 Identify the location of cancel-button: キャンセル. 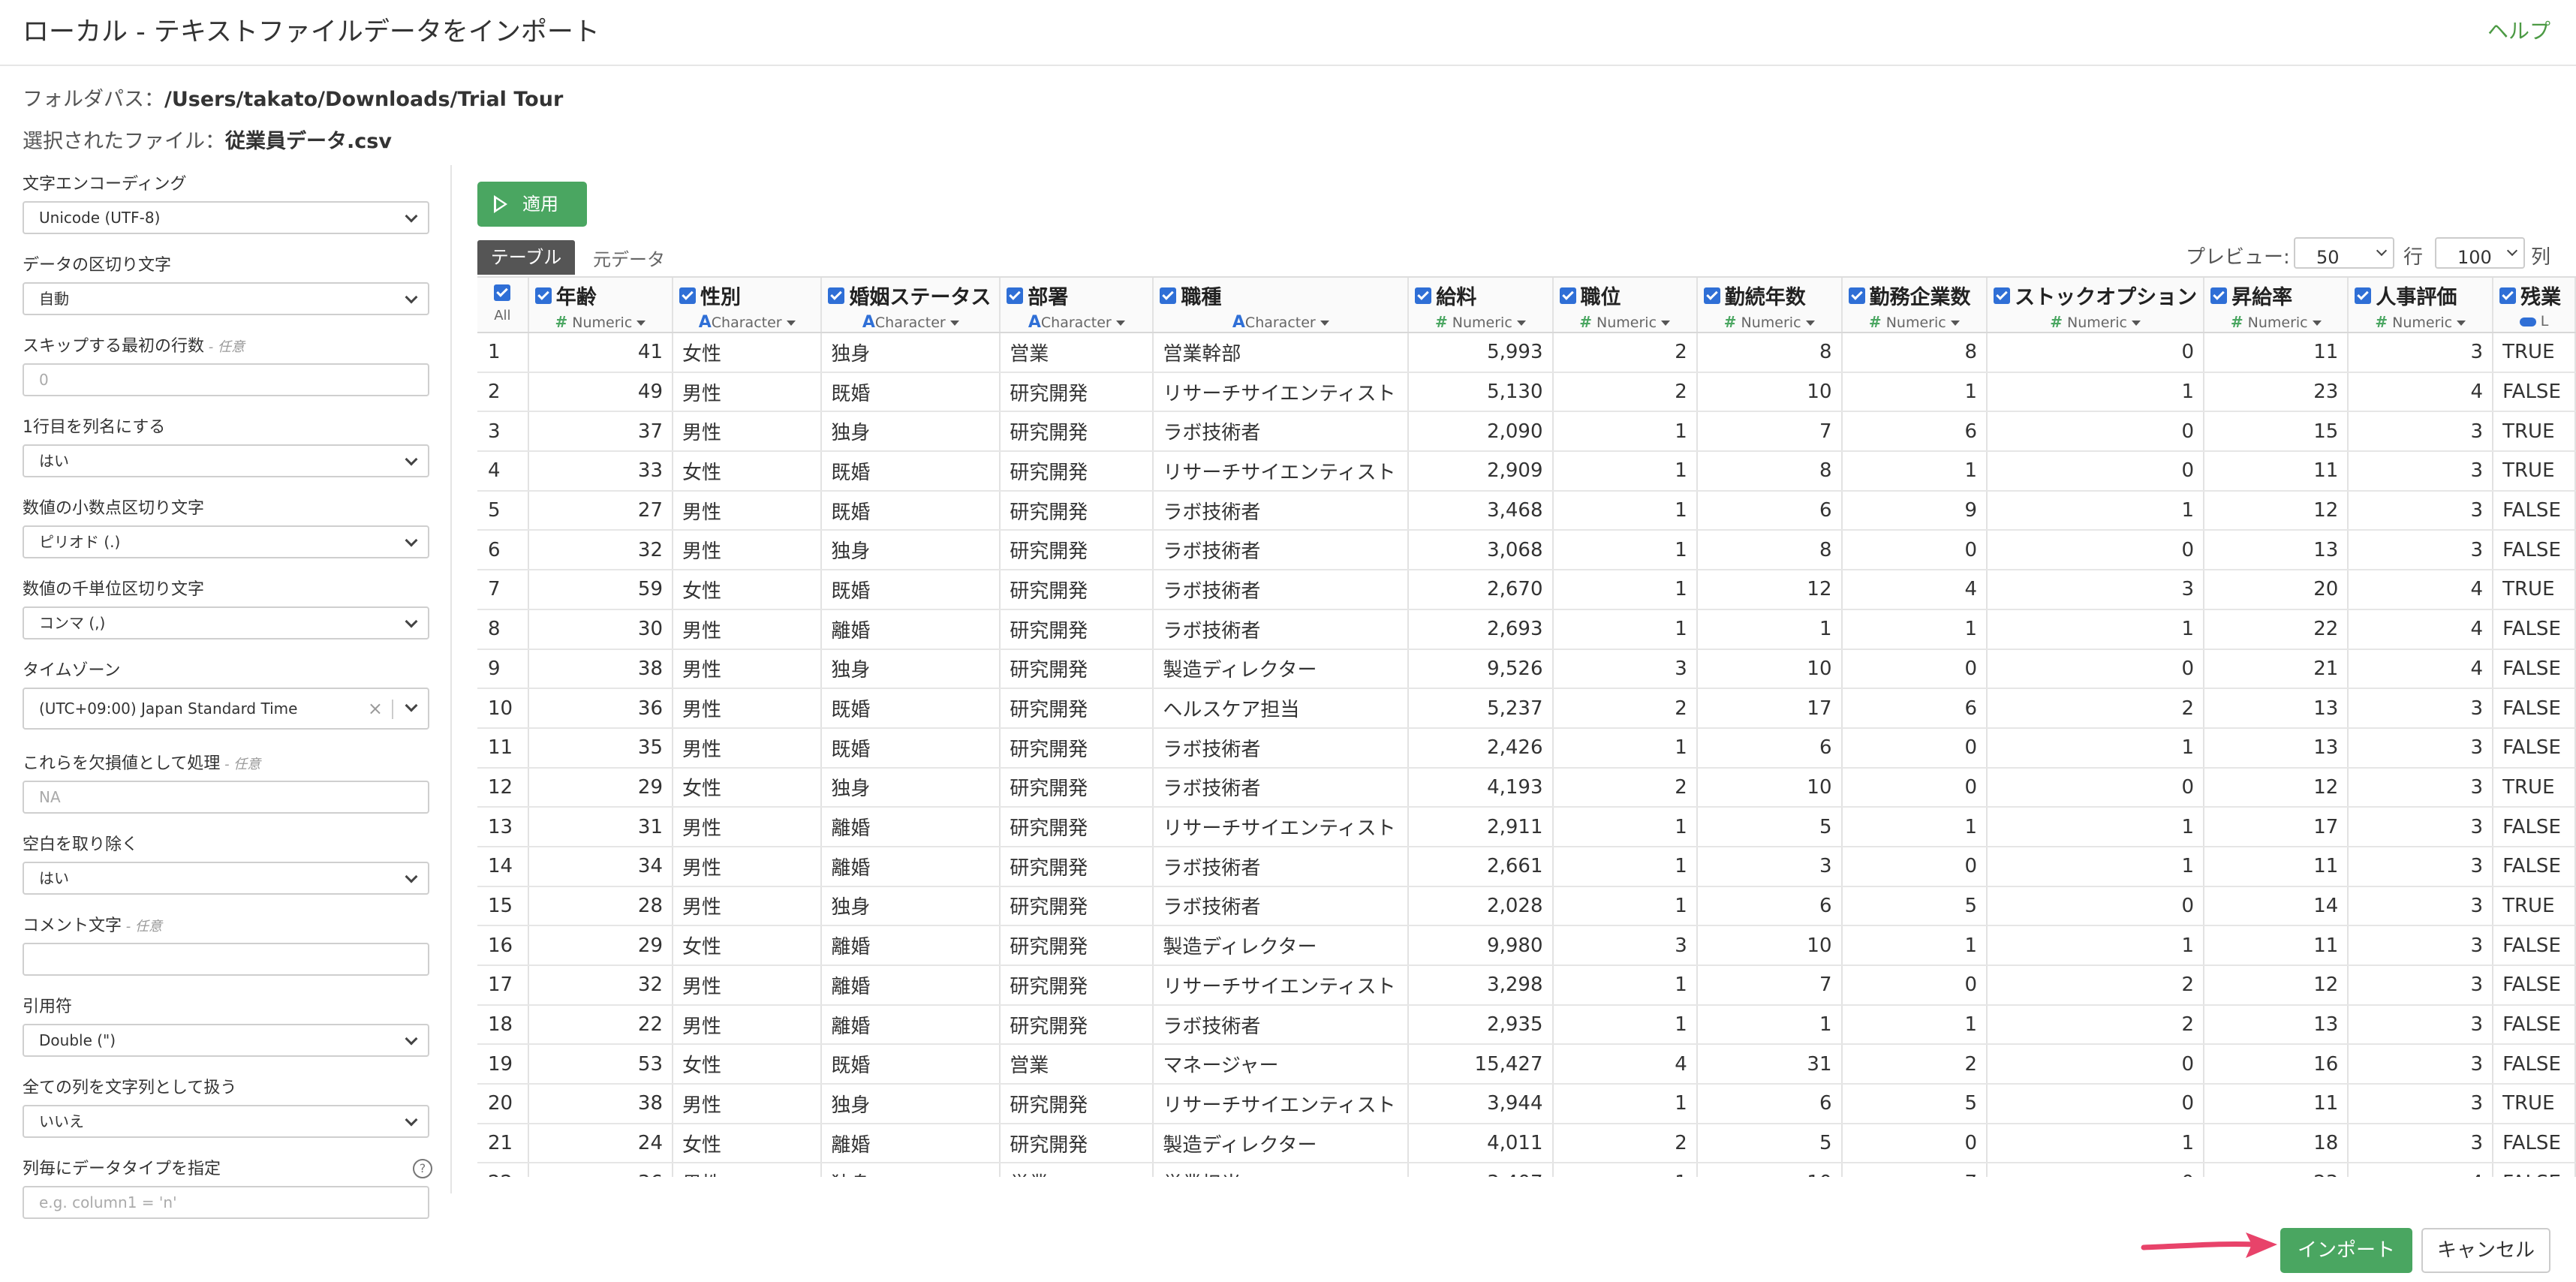
(2485, 1250).